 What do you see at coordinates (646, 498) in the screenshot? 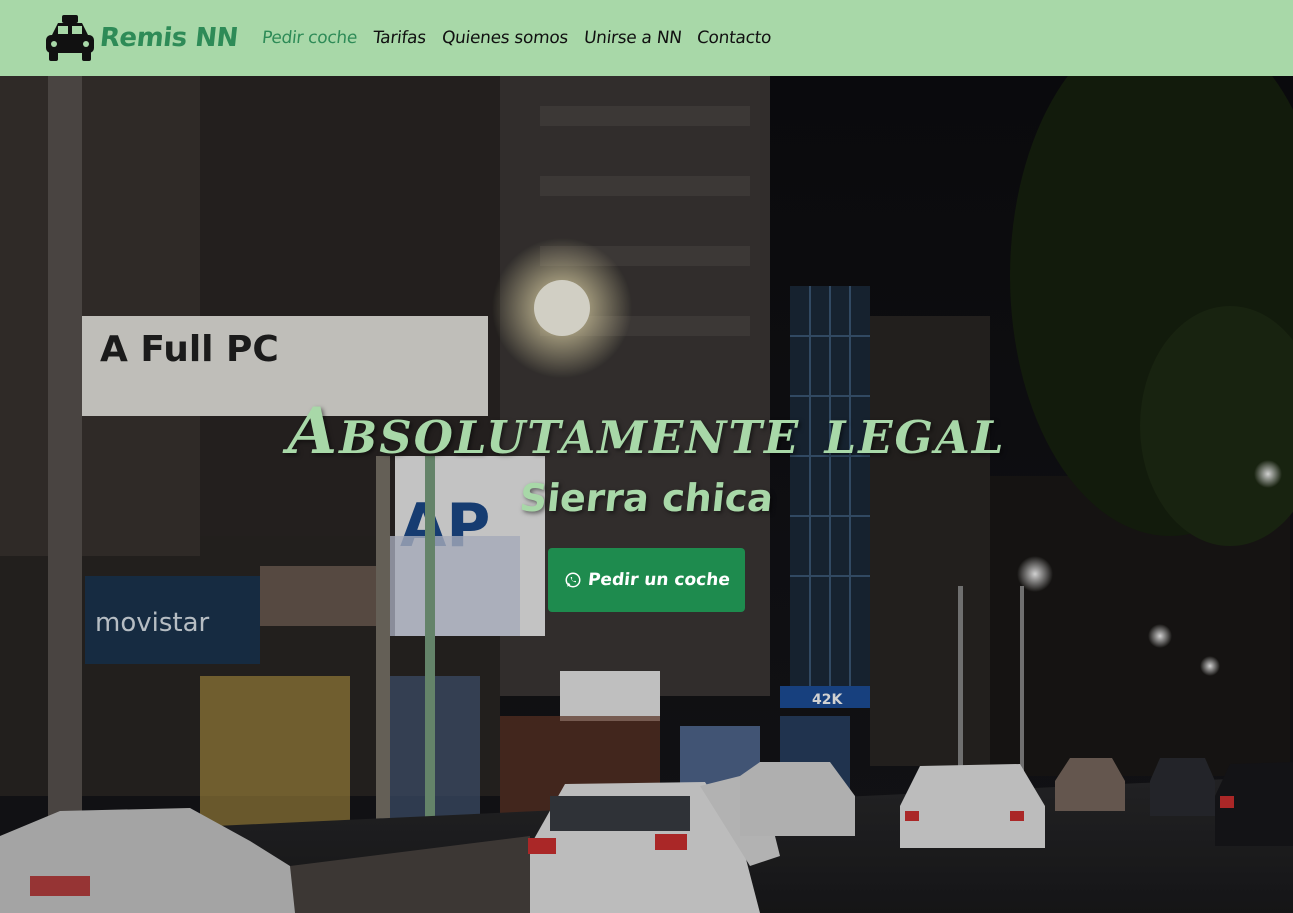
I see `hero-subtitle: Sierra chica` at bounding box center [646, 498].